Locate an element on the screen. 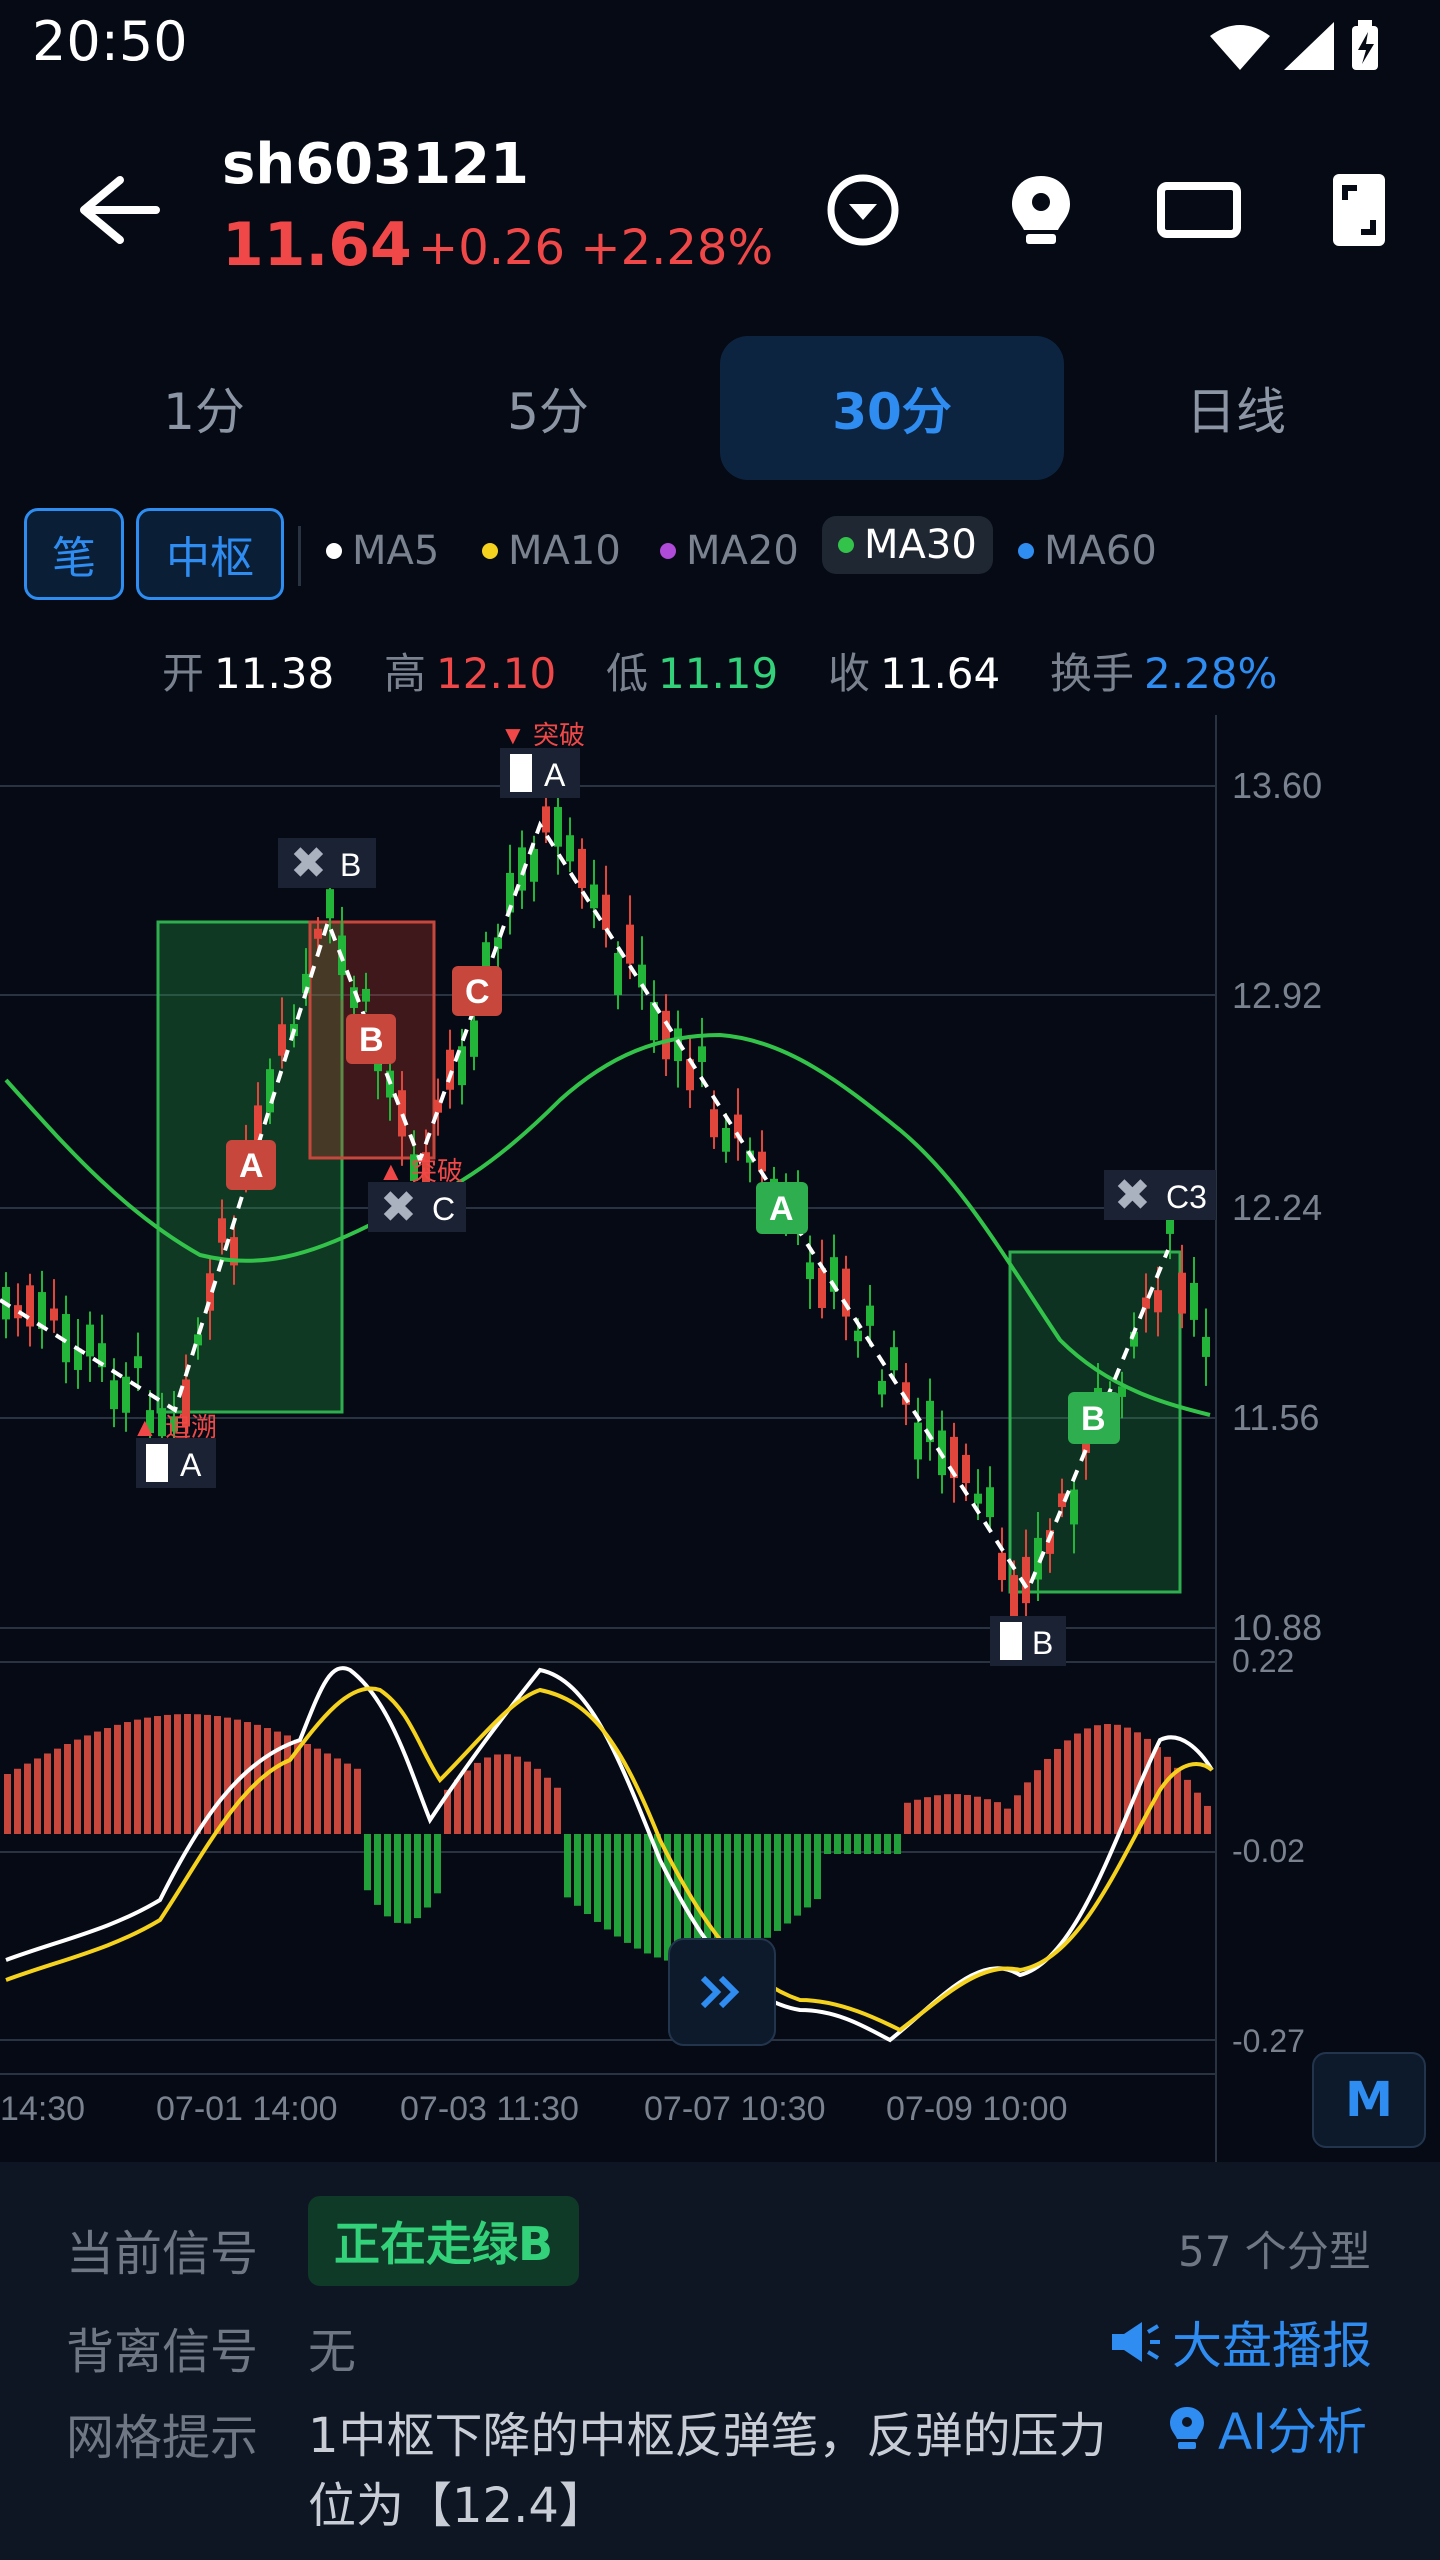 Image resolution: width=1440 pixels, height=2560 pixels. marker-label: C3 is located at coordinates (1186, 1197).